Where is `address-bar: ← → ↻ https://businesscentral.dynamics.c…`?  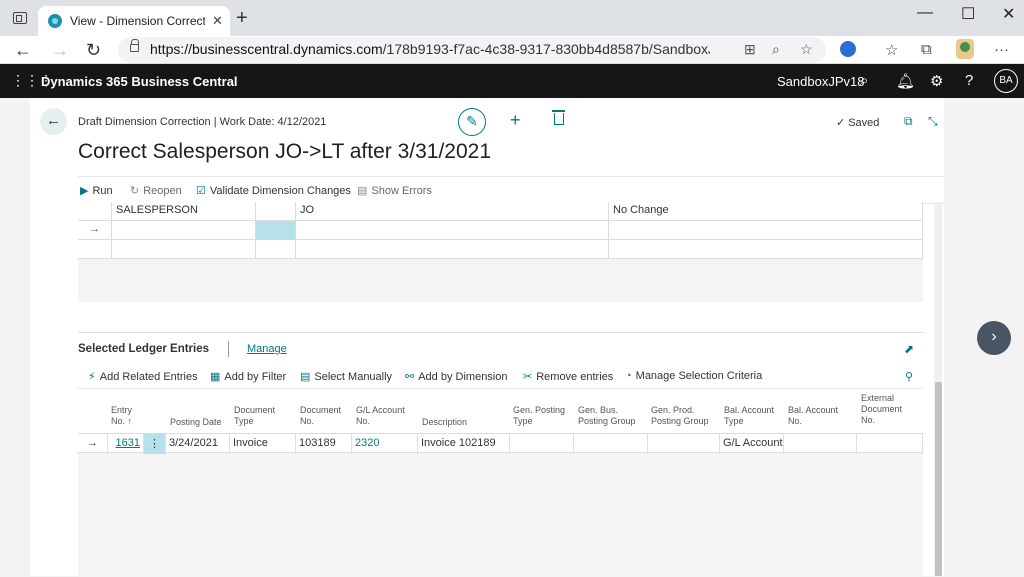
address-bar: ← → ↻ https://businesscentral.dynamics.c… is located at coordinates (512, 50).